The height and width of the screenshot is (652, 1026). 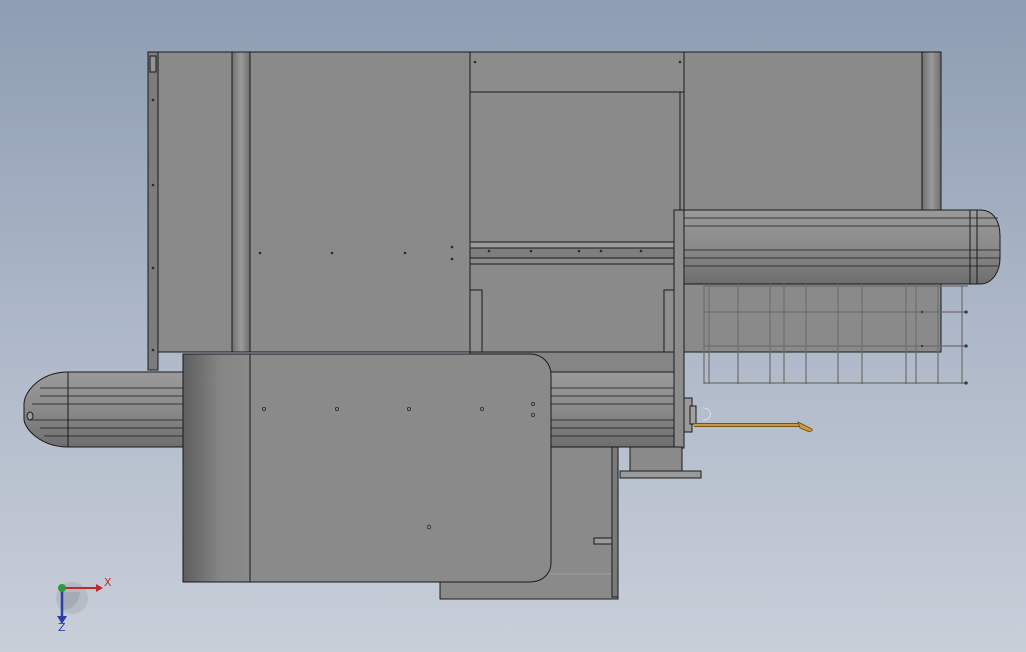 What do you see at coordinates (367, 468) in the screenshot?
I see `front-cover-box` at bounding box center [367, 468].